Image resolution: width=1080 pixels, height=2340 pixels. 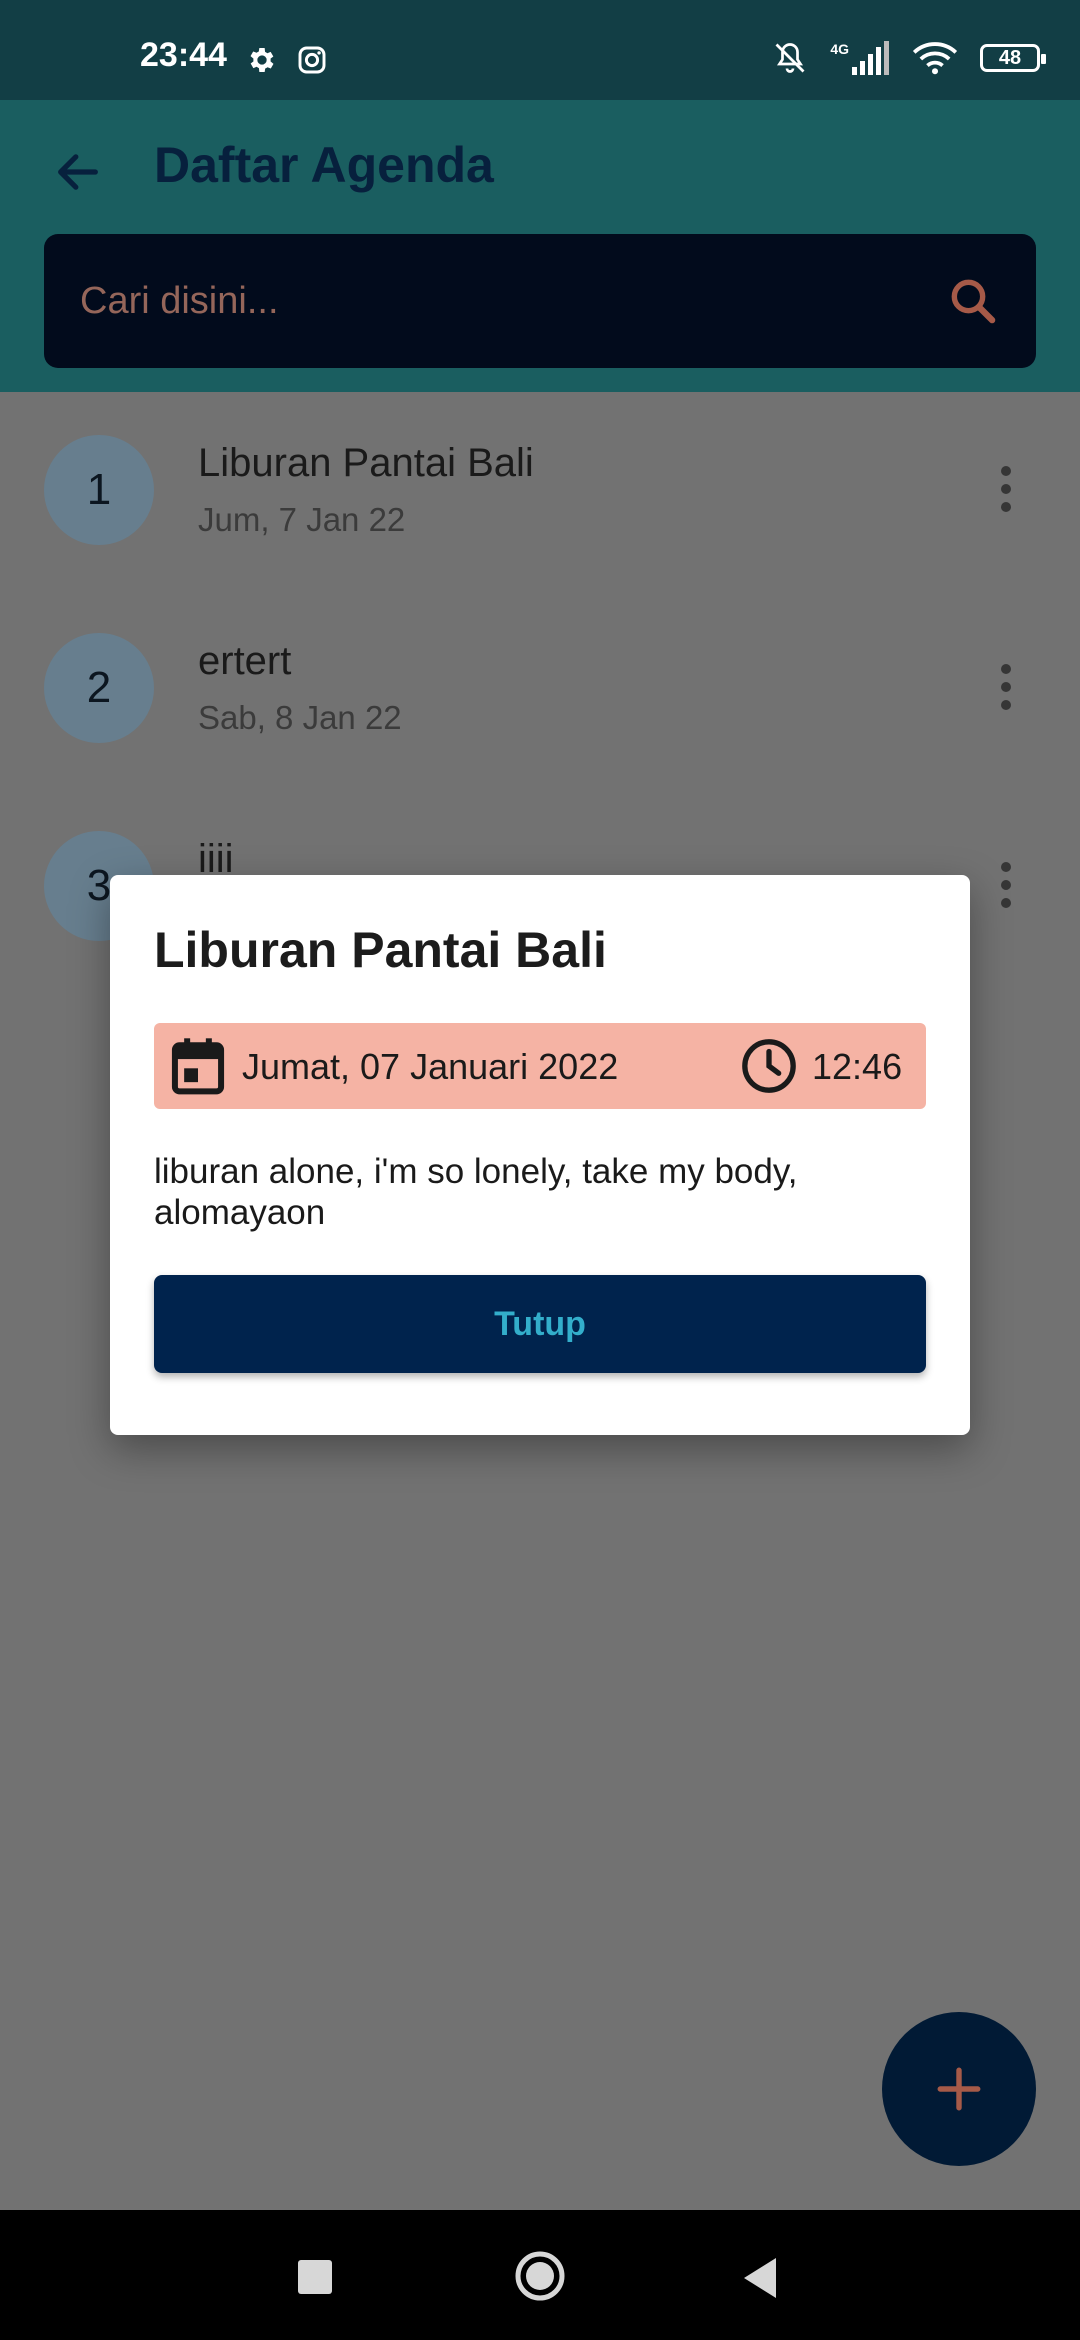 I want to click on item-number-avatar: 2, so click(x=99, y=688).